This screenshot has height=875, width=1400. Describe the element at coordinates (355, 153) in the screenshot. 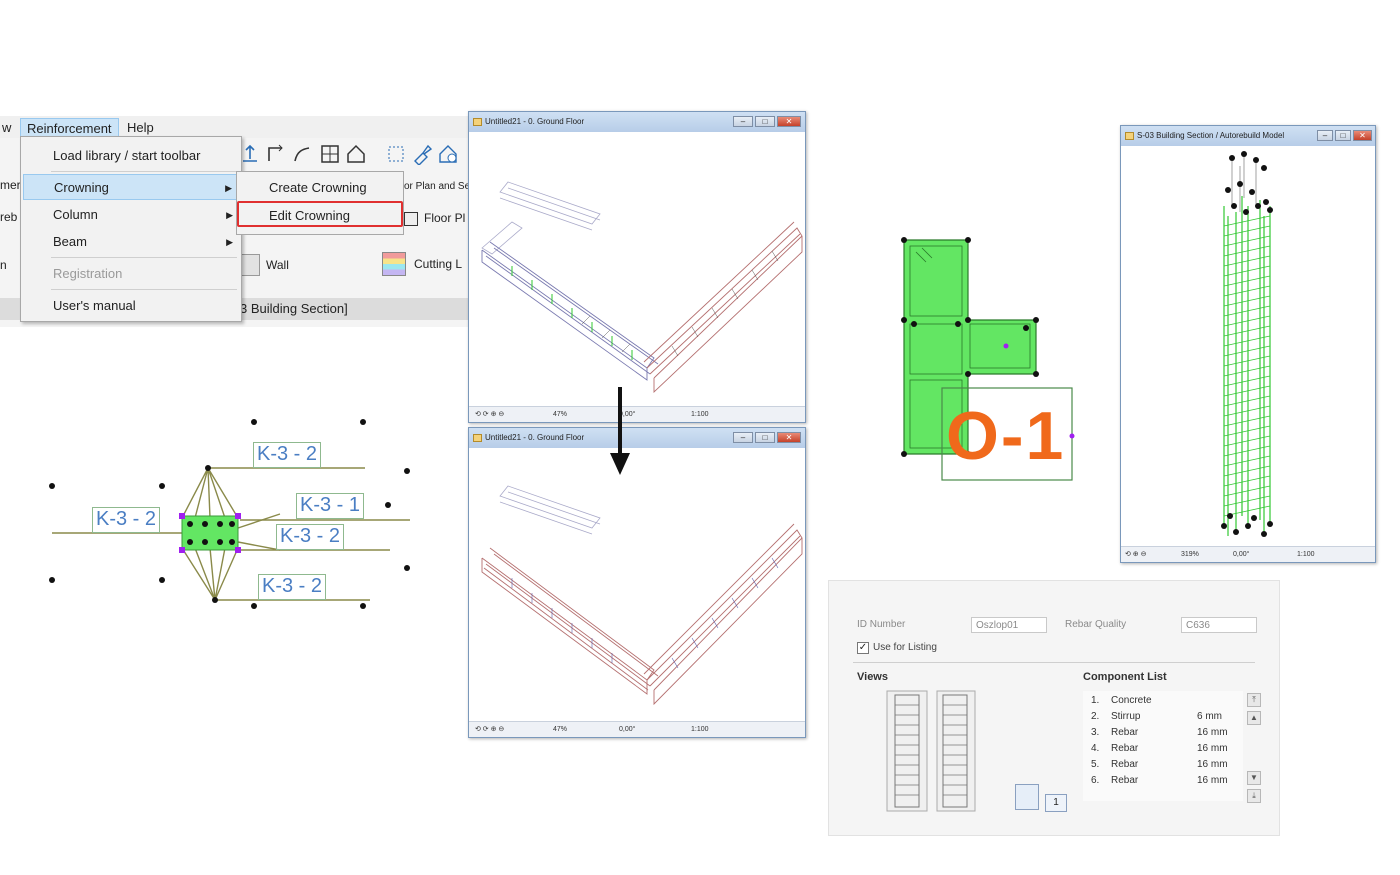

I see `house-icon` at that location.